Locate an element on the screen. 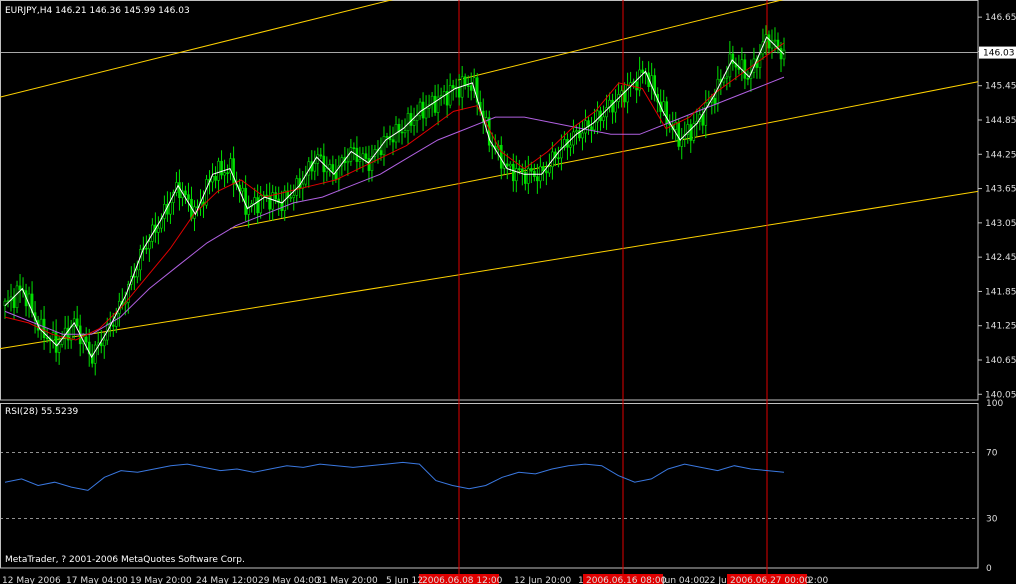 The height and width of the screenshot is (584, 1016). y-tick-label: 142.45 is located at coordinates (1000, 258).